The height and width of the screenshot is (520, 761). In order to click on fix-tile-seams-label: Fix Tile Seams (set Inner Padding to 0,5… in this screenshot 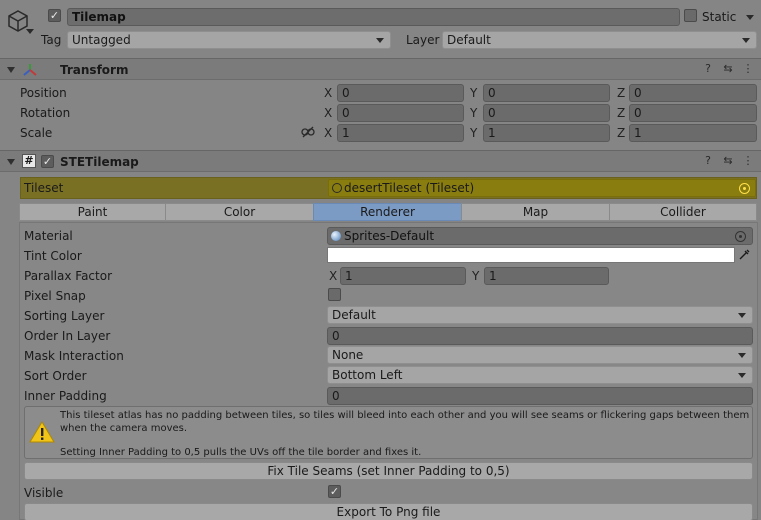, I will do `click(388, 471)`.